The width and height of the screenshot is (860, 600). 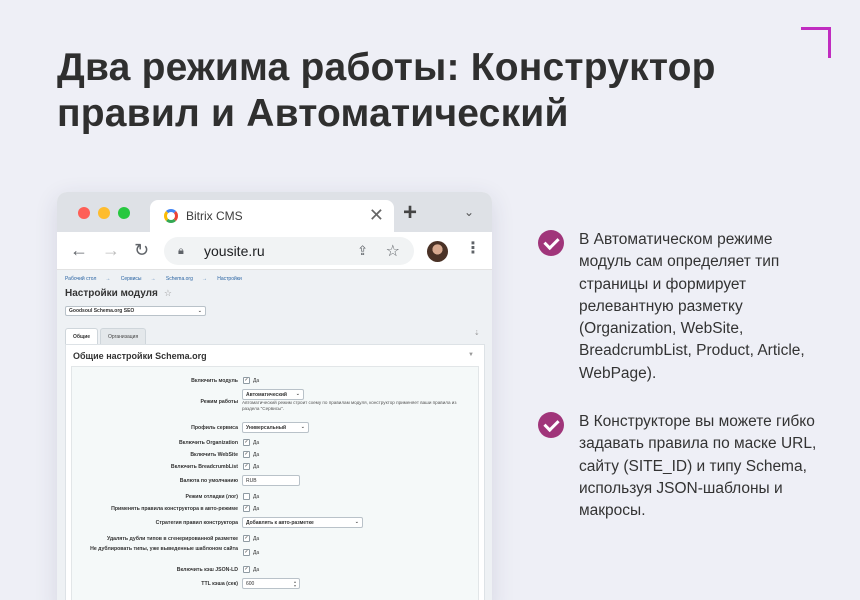 What do you see at coordinates (246, 508) in the screenshot?
I see `apply-rules-checkbox: ✓` at bounding box center [246, 508].